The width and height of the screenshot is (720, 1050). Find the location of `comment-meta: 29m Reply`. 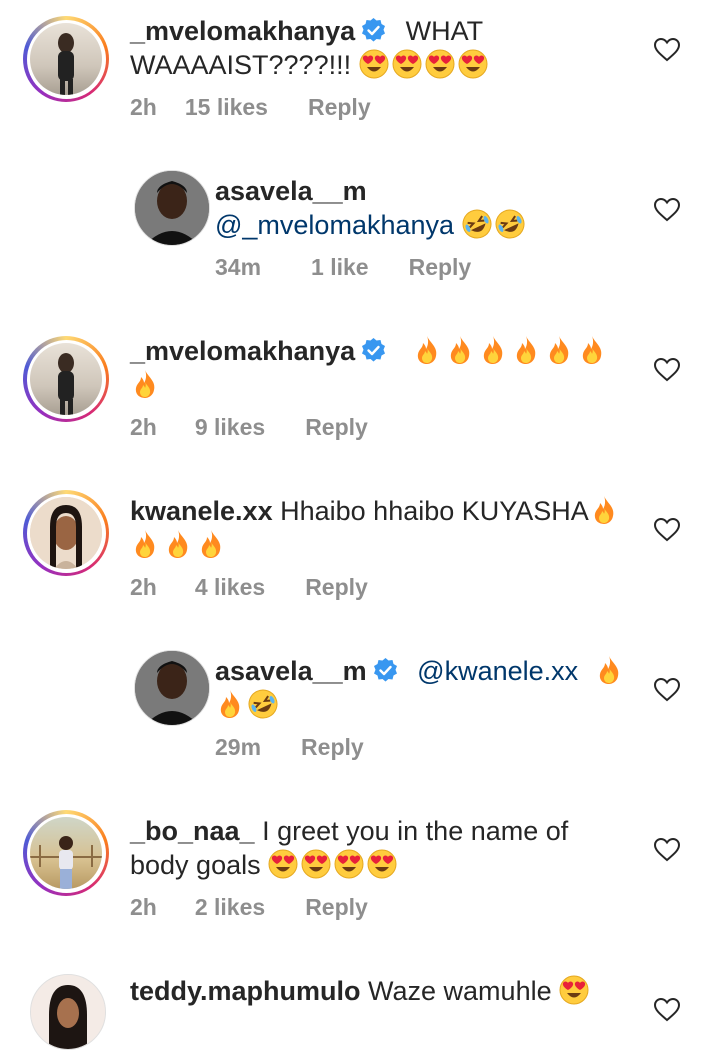

comment-meta: 29m Reply is located at coordinates (302, 747).